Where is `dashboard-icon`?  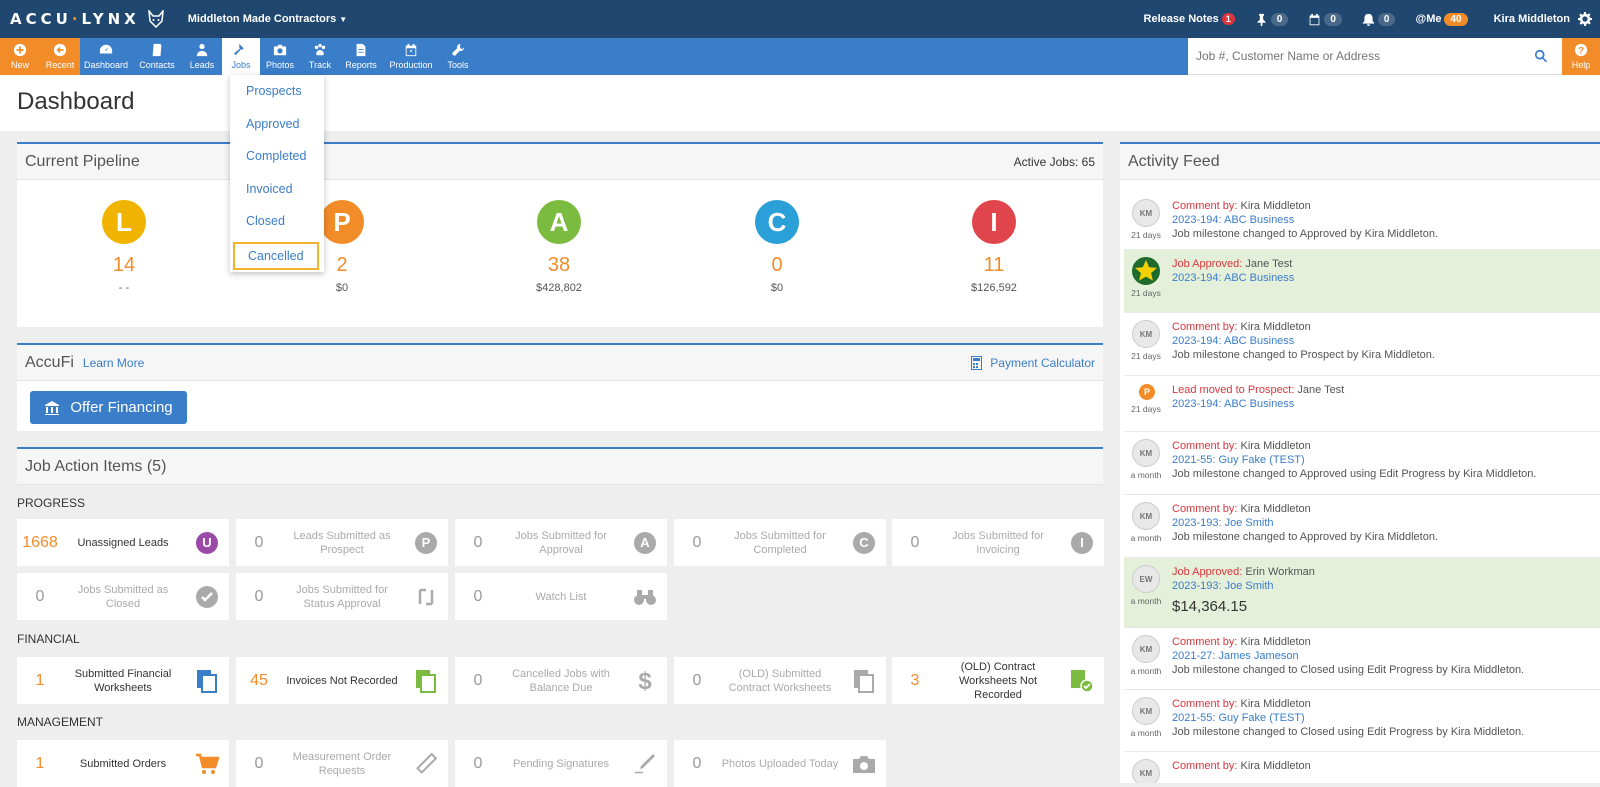
dashboard-icon is located at coordinates (106, 49).